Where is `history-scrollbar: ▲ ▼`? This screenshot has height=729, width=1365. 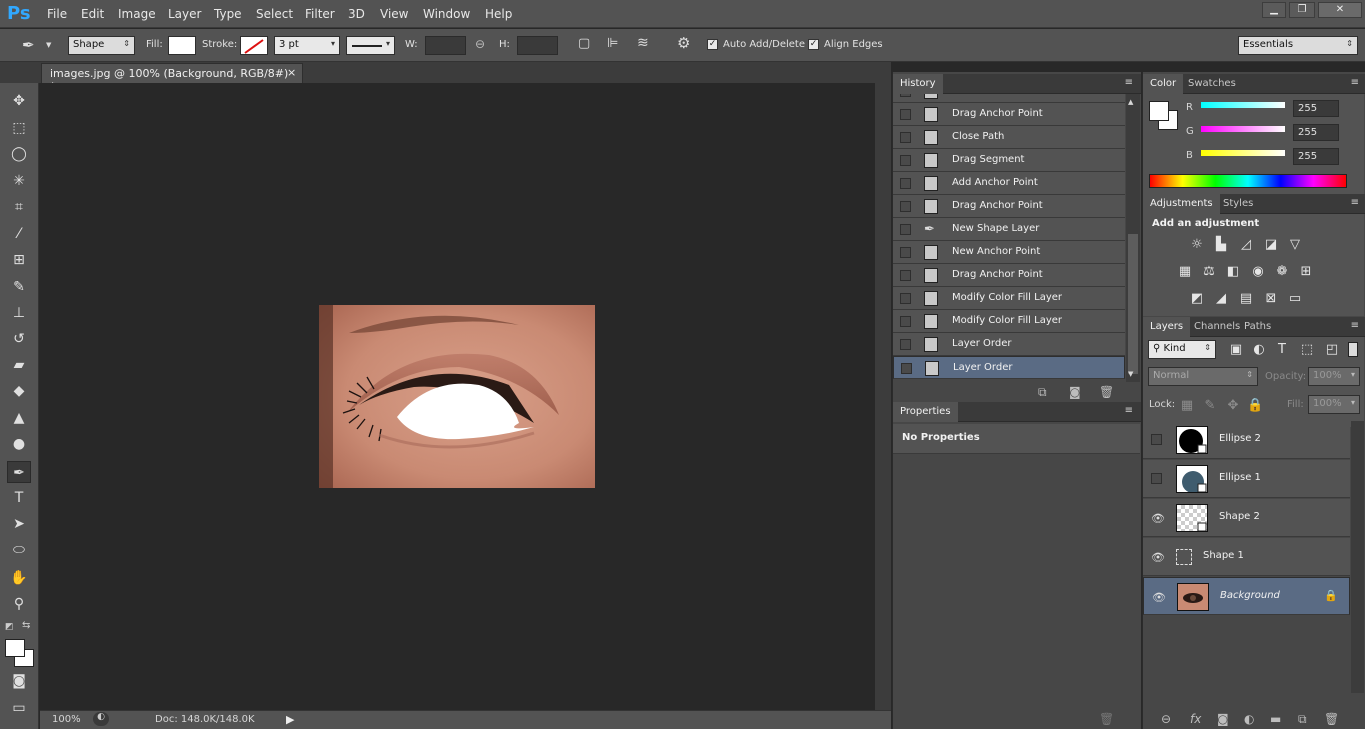
history-scrollbar: ▲ ▼ is located at coordinates (1133, 238).